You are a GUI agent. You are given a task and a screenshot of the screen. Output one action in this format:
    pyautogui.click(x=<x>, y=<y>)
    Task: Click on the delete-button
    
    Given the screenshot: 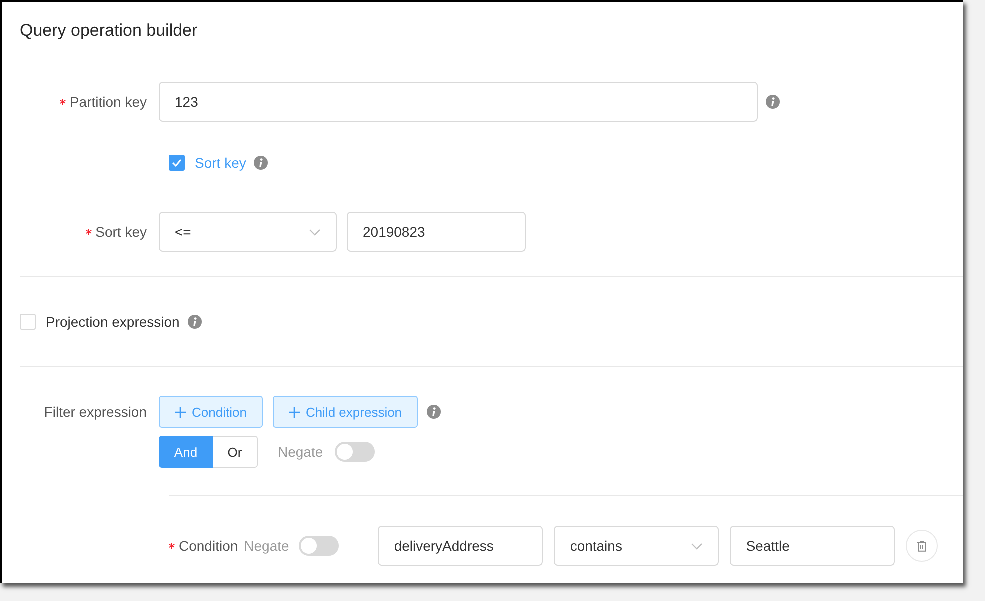 What is the action you would take?
    pyautogui.click(x=922, y=546)
    